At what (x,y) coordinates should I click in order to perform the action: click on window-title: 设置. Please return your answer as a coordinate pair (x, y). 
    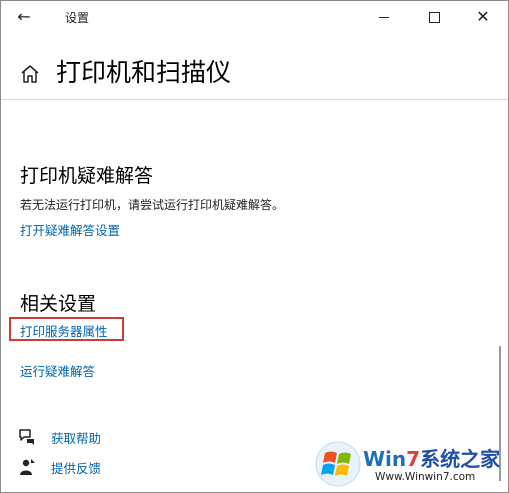
    Looking at the image, I should click on (77, 18).